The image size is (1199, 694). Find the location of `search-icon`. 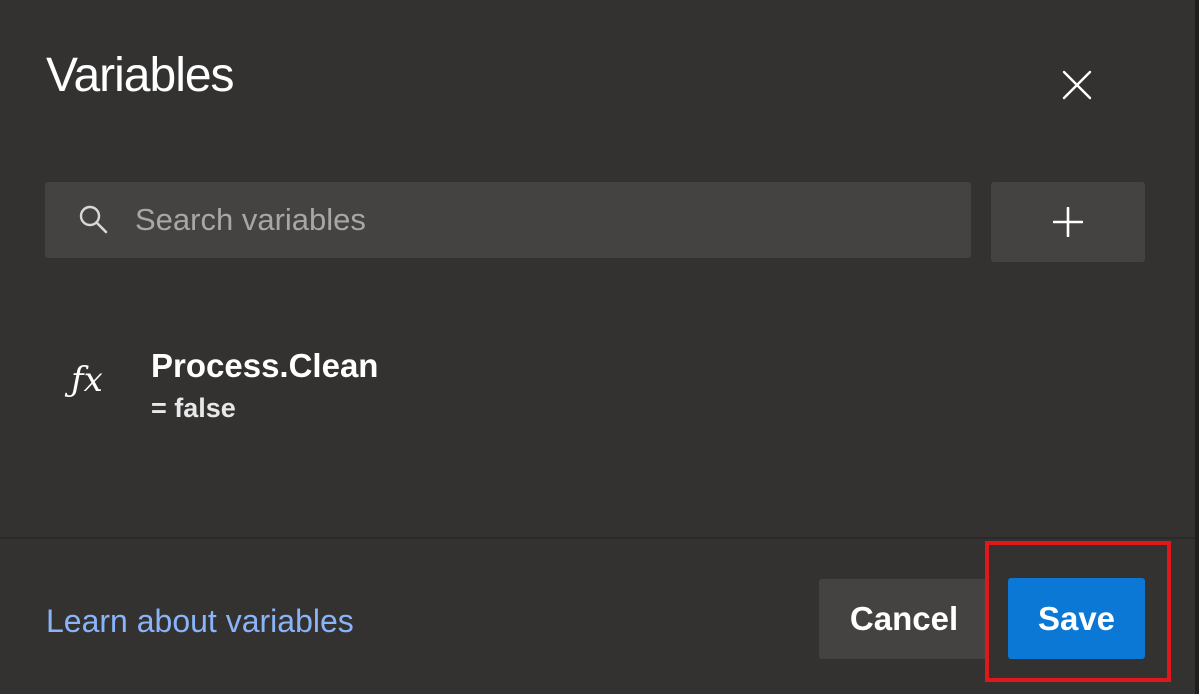

search-icon is located at coordinates (93, 219).